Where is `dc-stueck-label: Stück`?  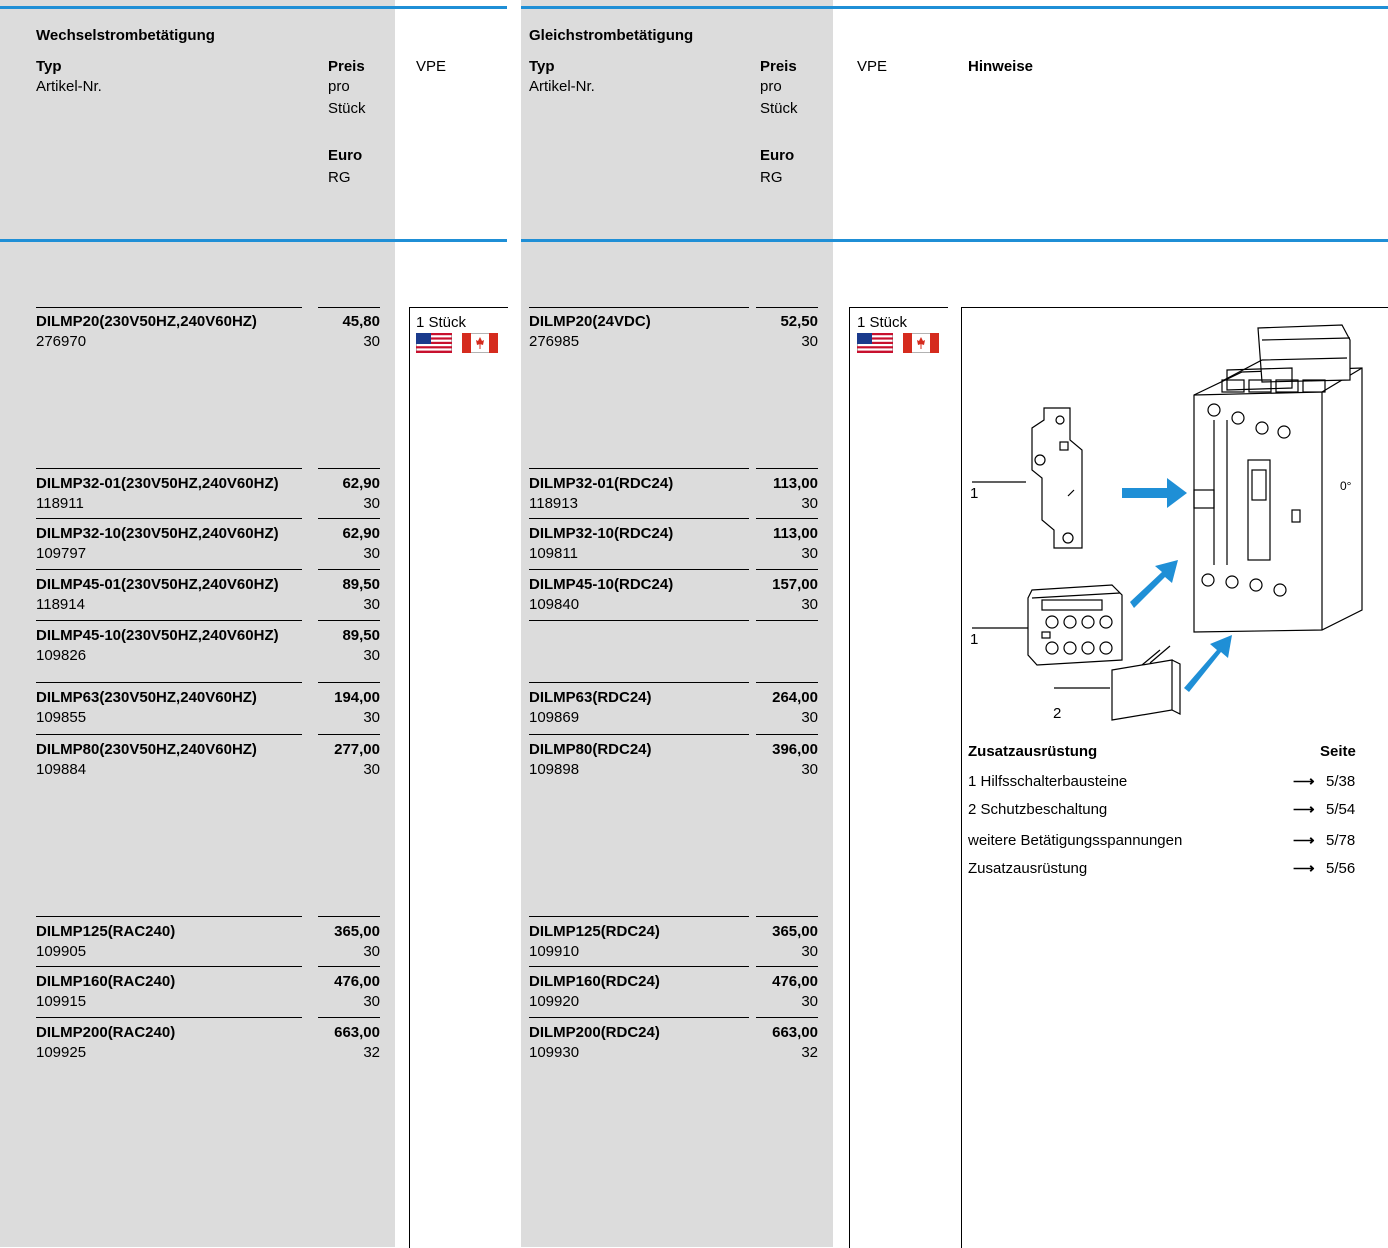
dc-stueck-label: Stück is located at coordinates (779, 108).